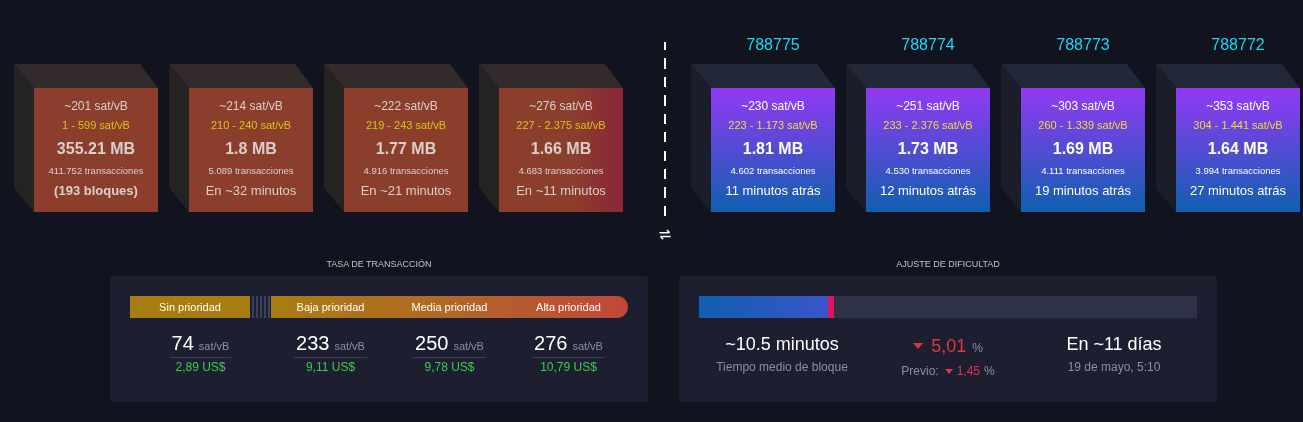 The width and height of the screenshot is (1303, 422). What do you see at coordinates (406, 125) in the screenshot?
I see `fee-range: 219 - 243 sat/vB` at bounding box center [406, 125].